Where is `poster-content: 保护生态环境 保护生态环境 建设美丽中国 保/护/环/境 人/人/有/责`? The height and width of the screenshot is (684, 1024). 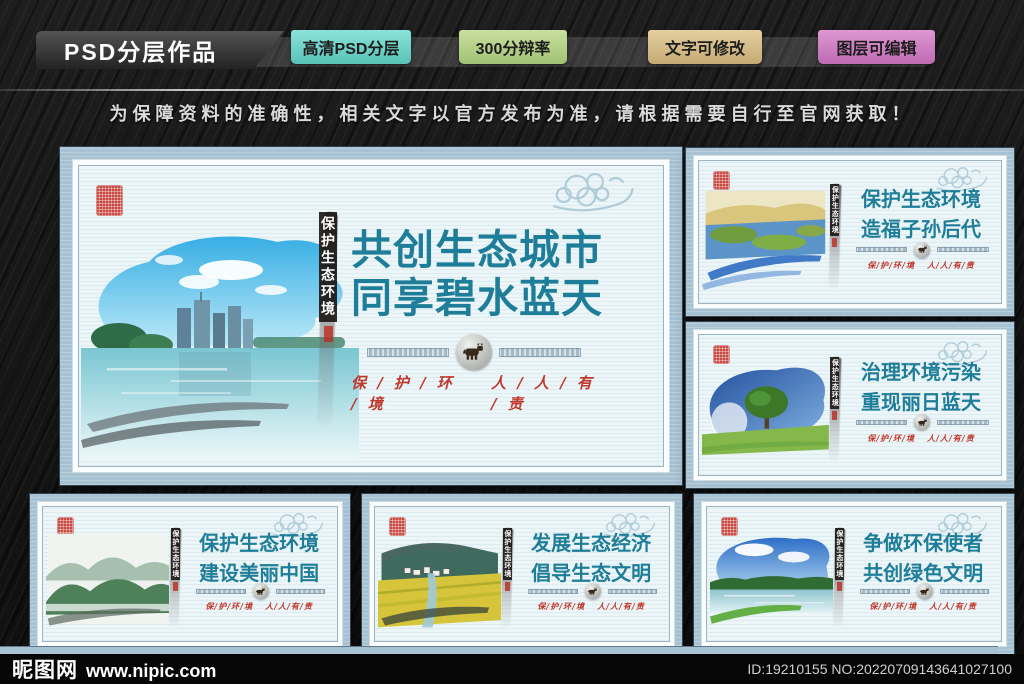
poster-content: 保护生态环境 保护生态环境 建设美丽中国 保/护/环/境 人/人/有/责 is located at coordinates (190, 574).